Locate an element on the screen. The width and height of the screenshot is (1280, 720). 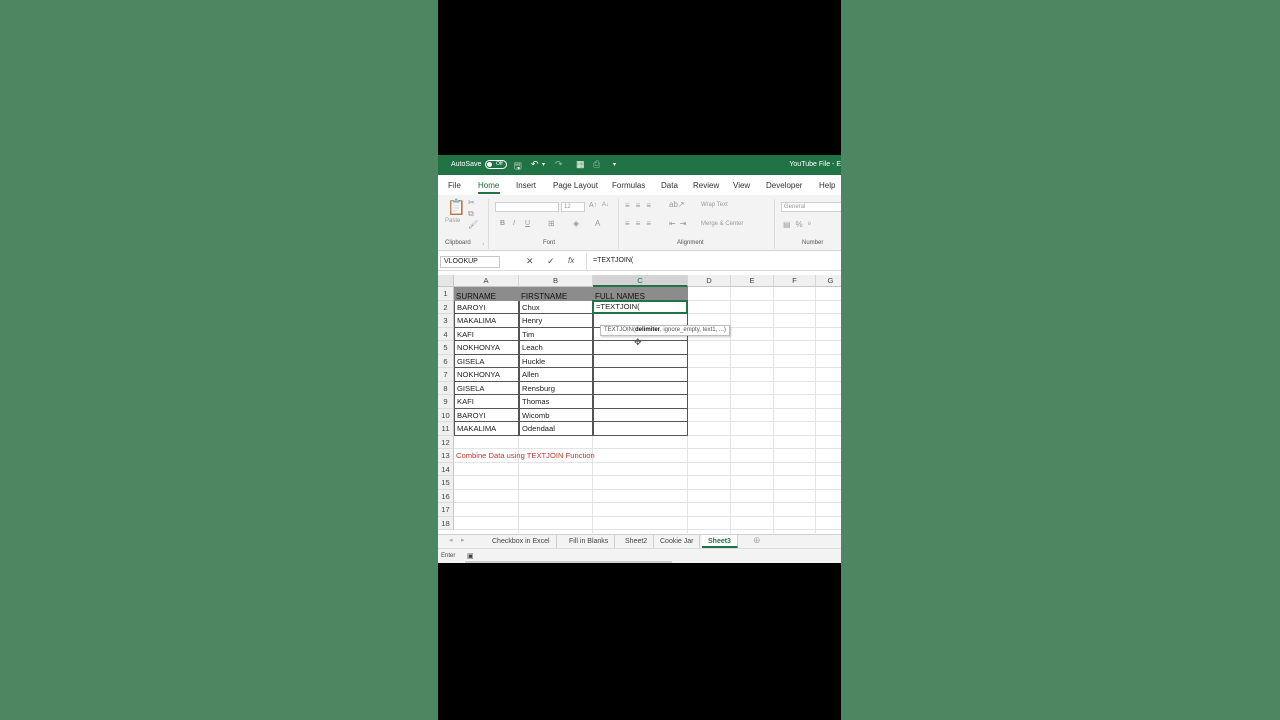
tab-help: Help is located at coordinates (827, 185).